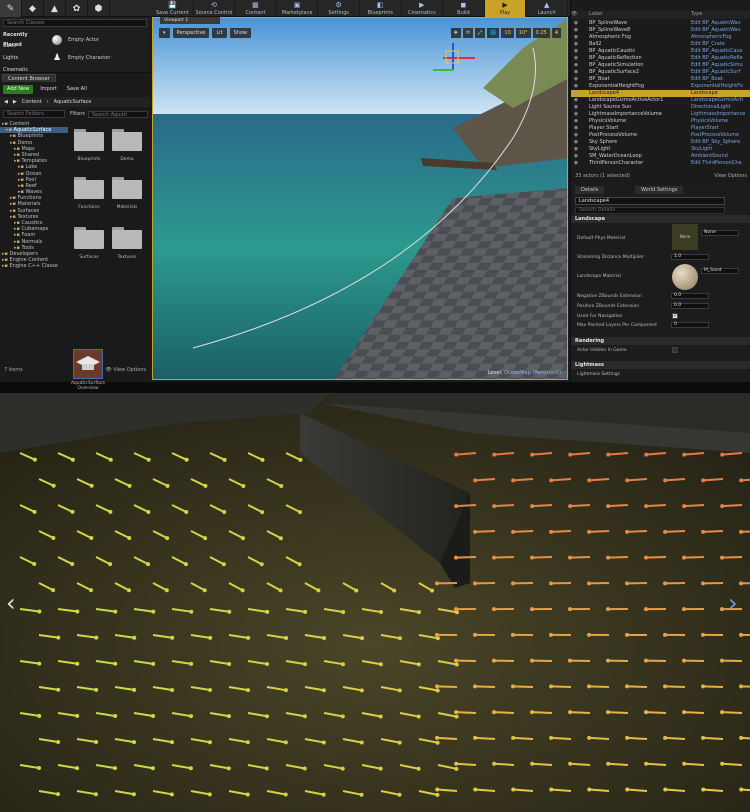 This screenshot has width=750, height=812. What do you see at coordinates (690, 306) in the screenshot?
I see `positive-zbounds-value: 0.0` at bounding box center [690, 306].